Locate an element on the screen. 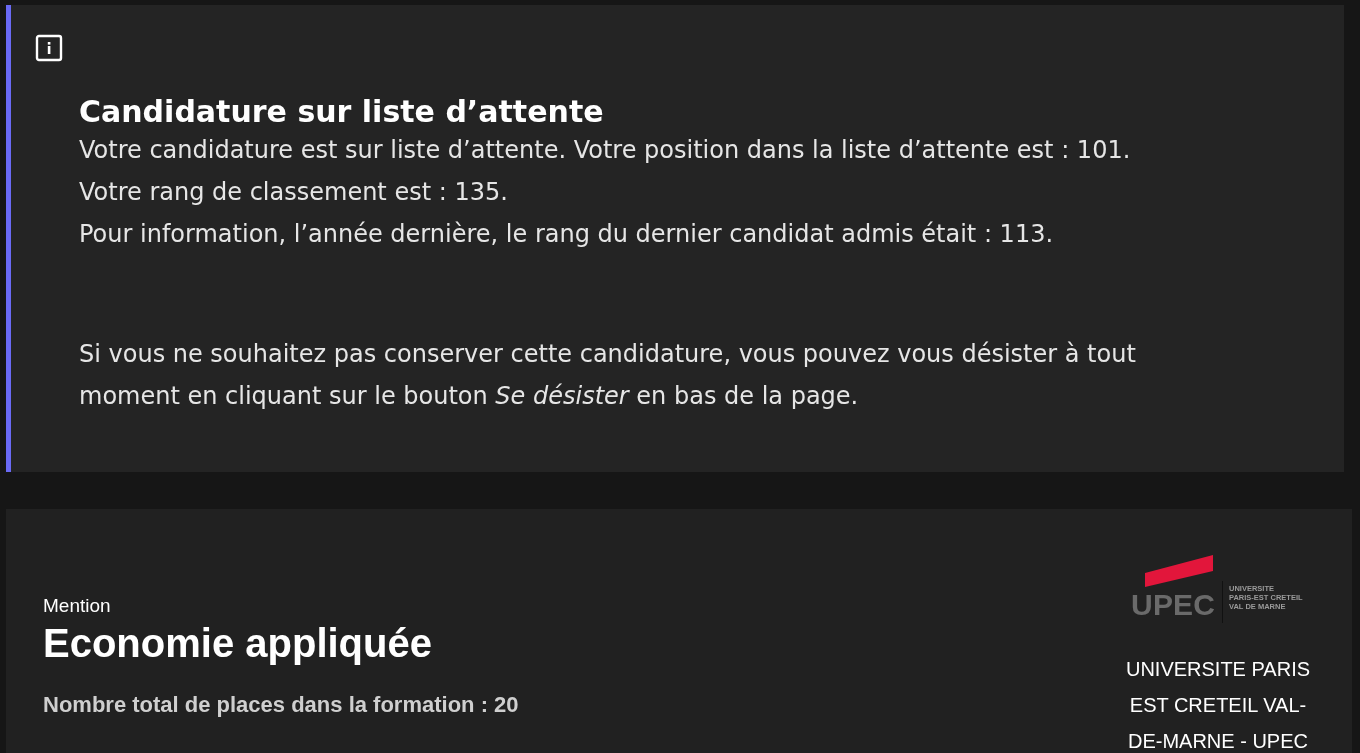 This screenshot has width=1360, height=753. notice-text: Pour information, l’année dernière, le rang du dernier candidat admis était : 113. is located at coordinates (567, 234).